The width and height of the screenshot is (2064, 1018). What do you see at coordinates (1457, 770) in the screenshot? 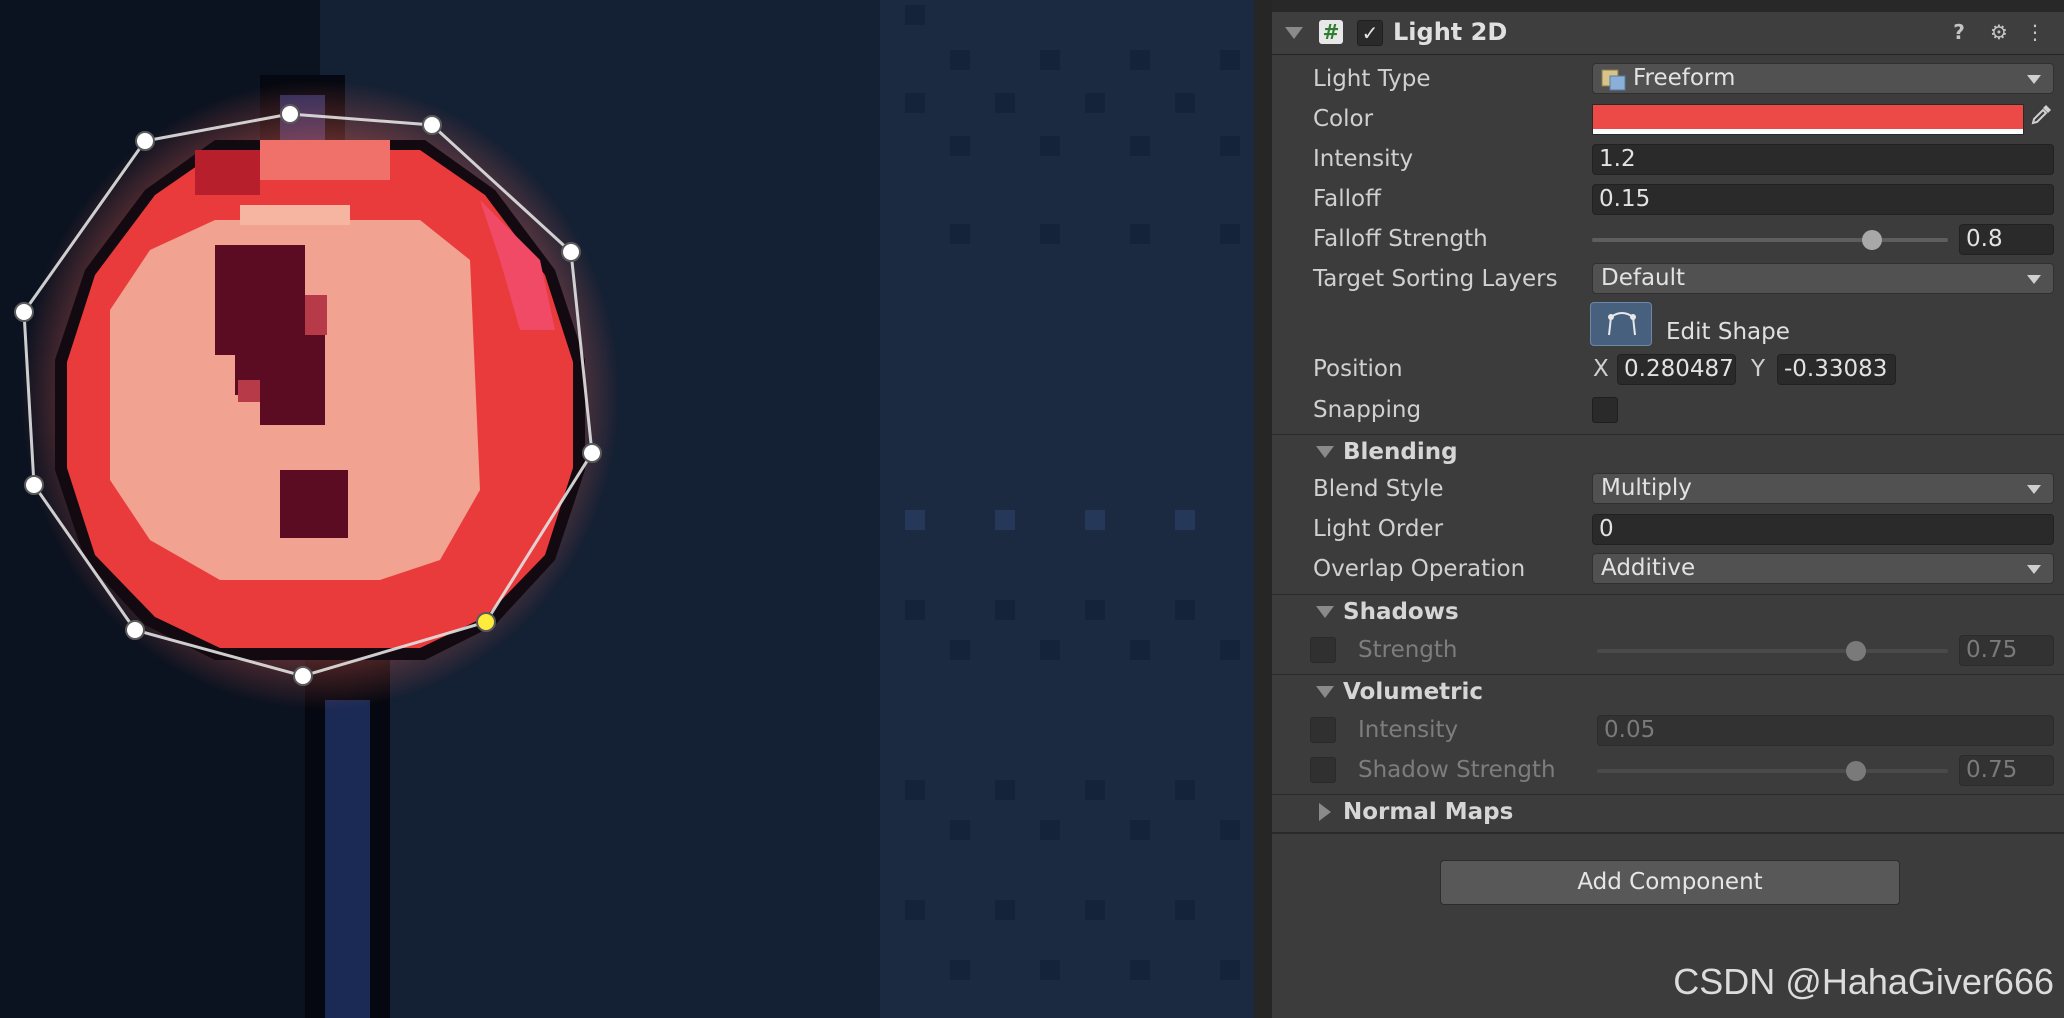
I see `volumetric-shadow-strength-label: Shadow Strength` at bounding box center [1457, 770].